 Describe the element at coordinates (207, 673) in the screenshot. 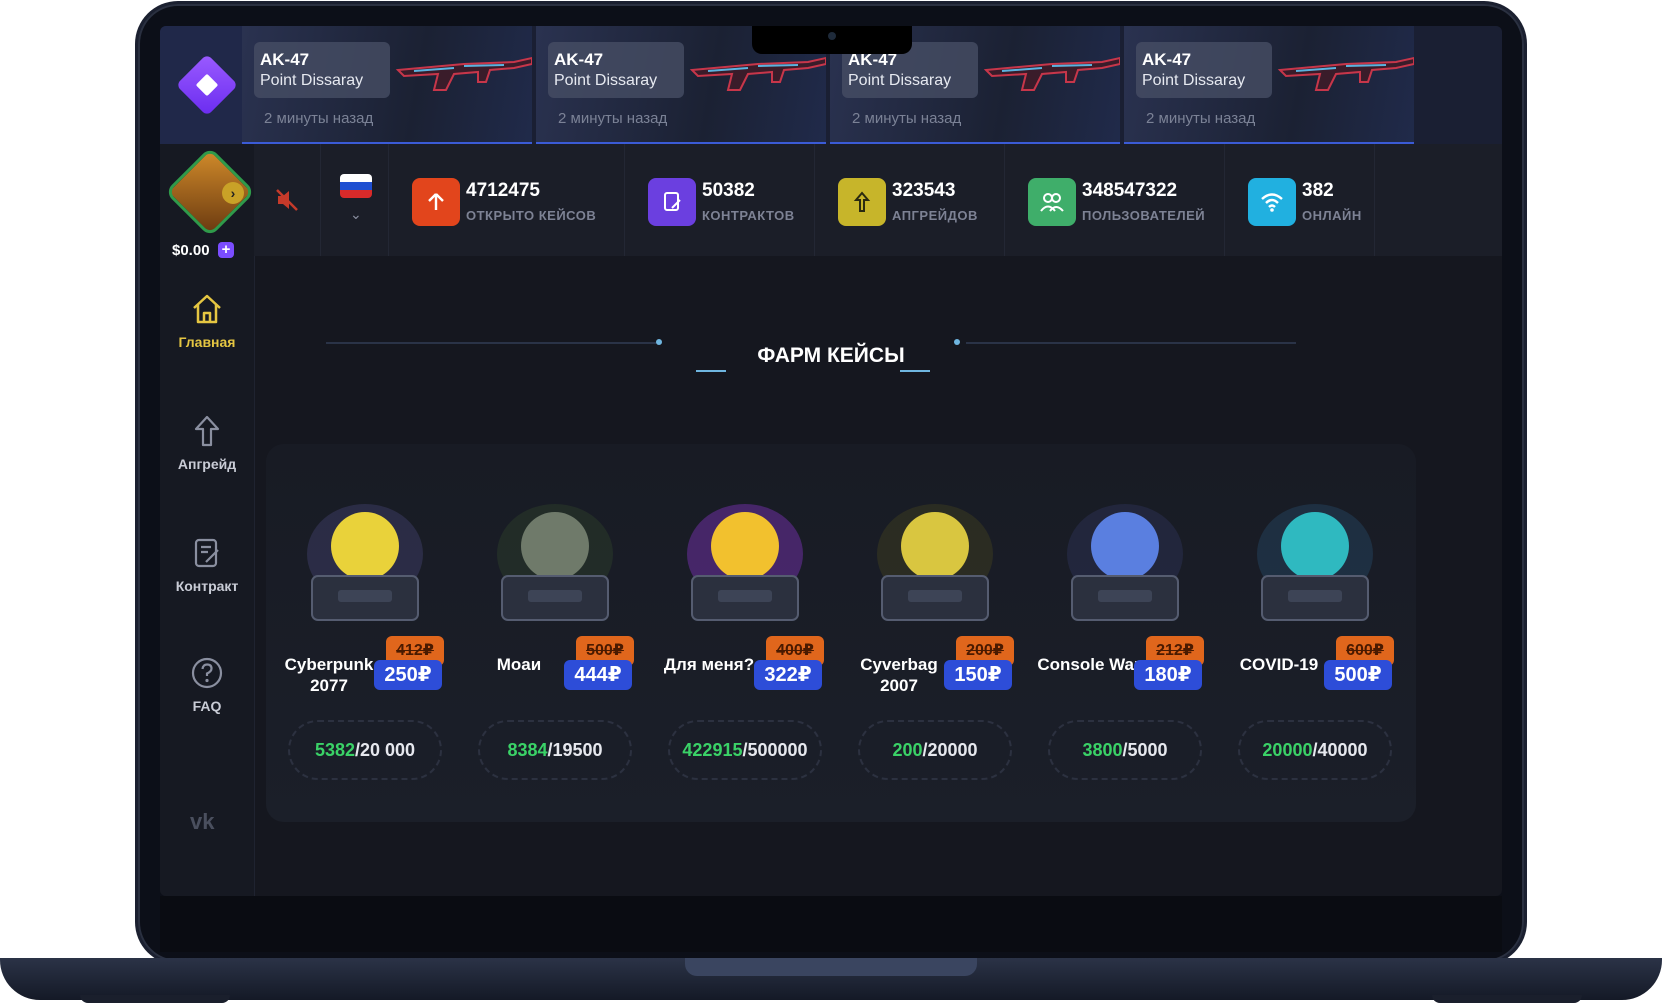

I see `question-icon` at that location.